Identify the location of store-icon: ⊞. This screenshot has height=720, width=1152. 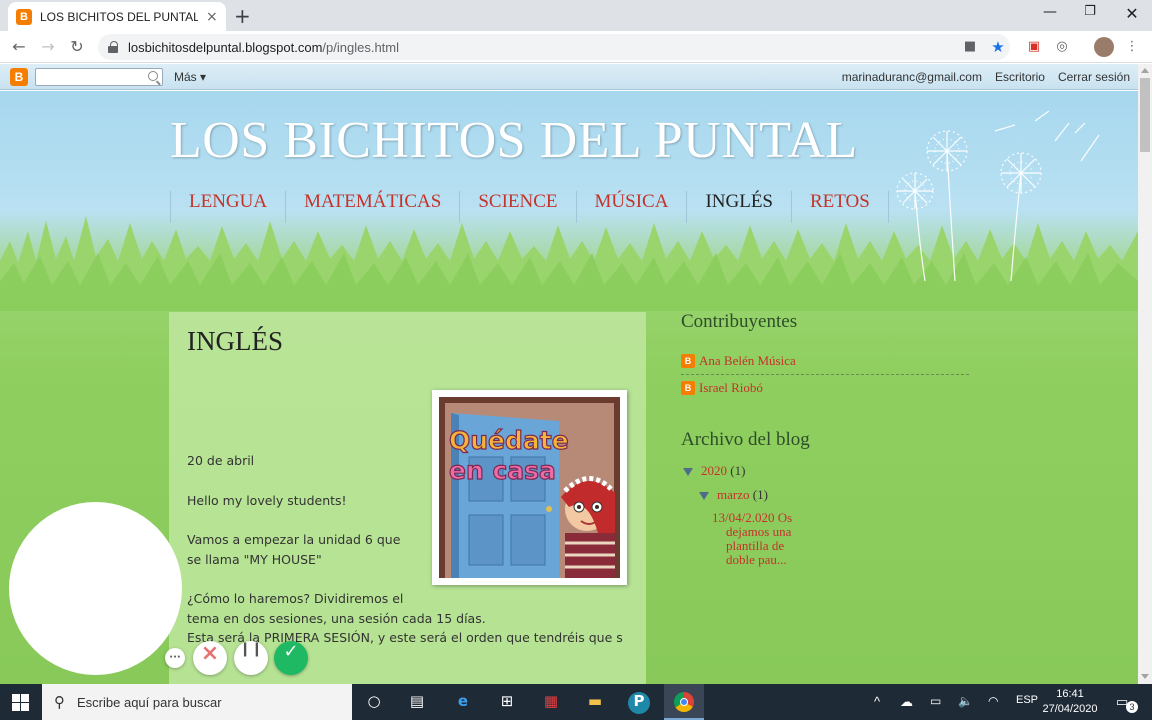
(507, 703).